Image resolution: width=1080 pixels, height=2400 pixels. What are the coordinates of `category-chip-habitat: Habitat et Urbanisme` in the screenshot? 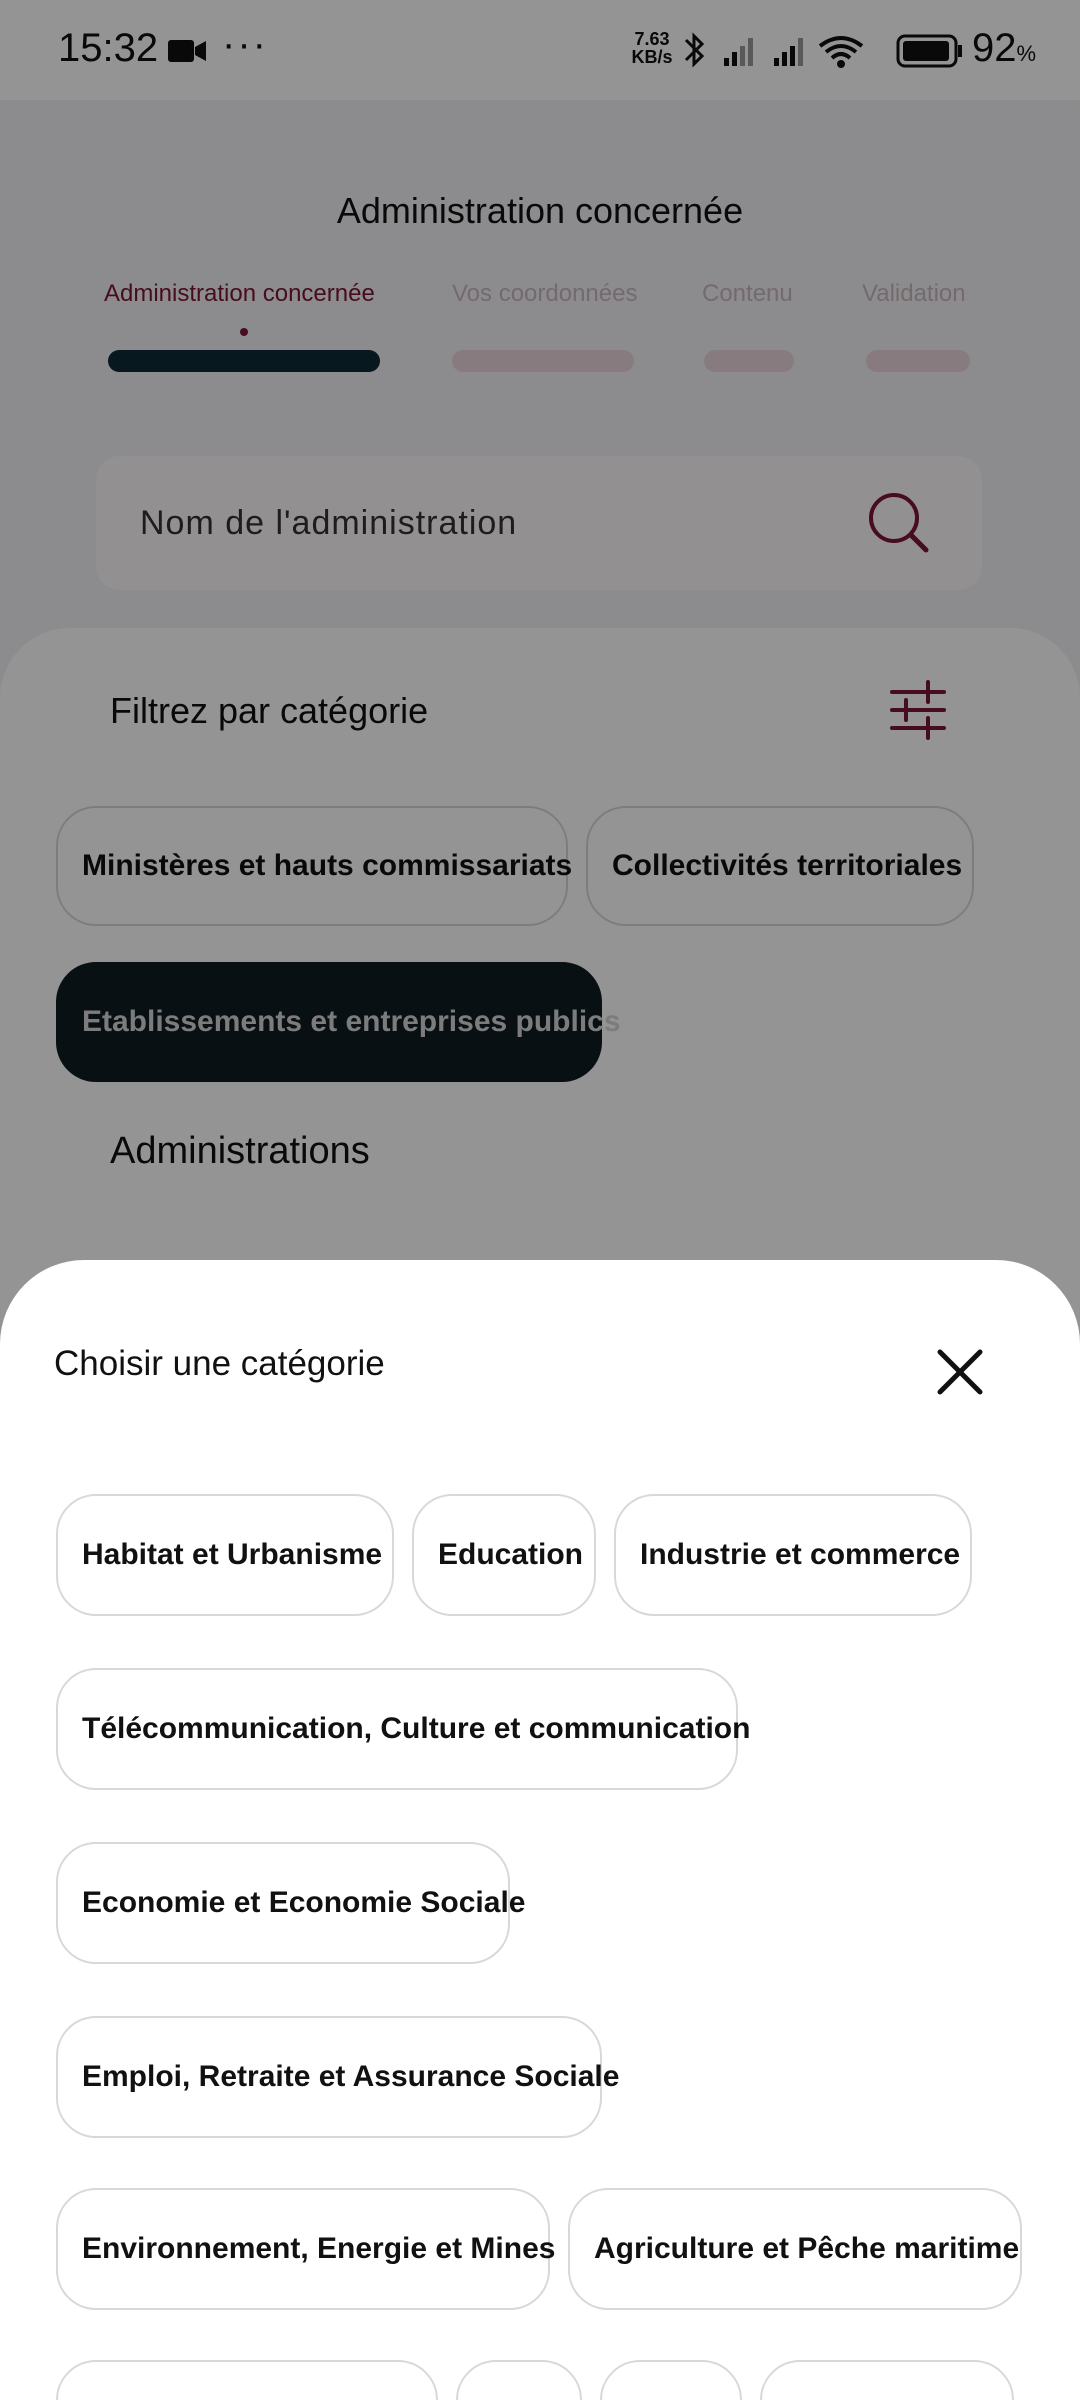 It's located at (225, 1555).